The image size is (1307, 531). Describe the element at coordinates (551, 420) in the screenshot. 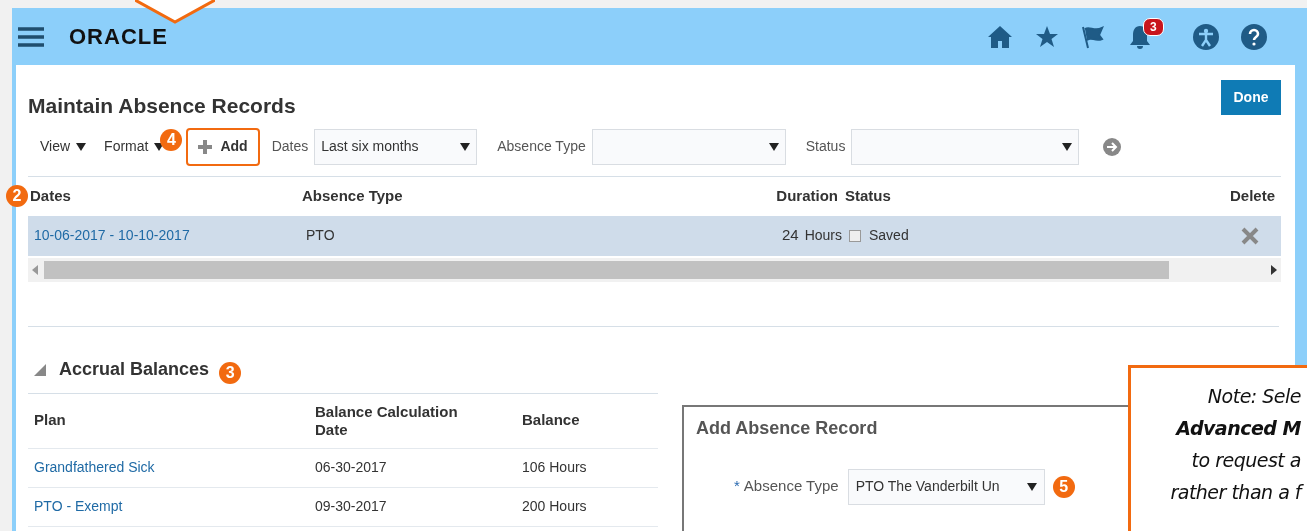

I see `column-header: Balance` at that location.